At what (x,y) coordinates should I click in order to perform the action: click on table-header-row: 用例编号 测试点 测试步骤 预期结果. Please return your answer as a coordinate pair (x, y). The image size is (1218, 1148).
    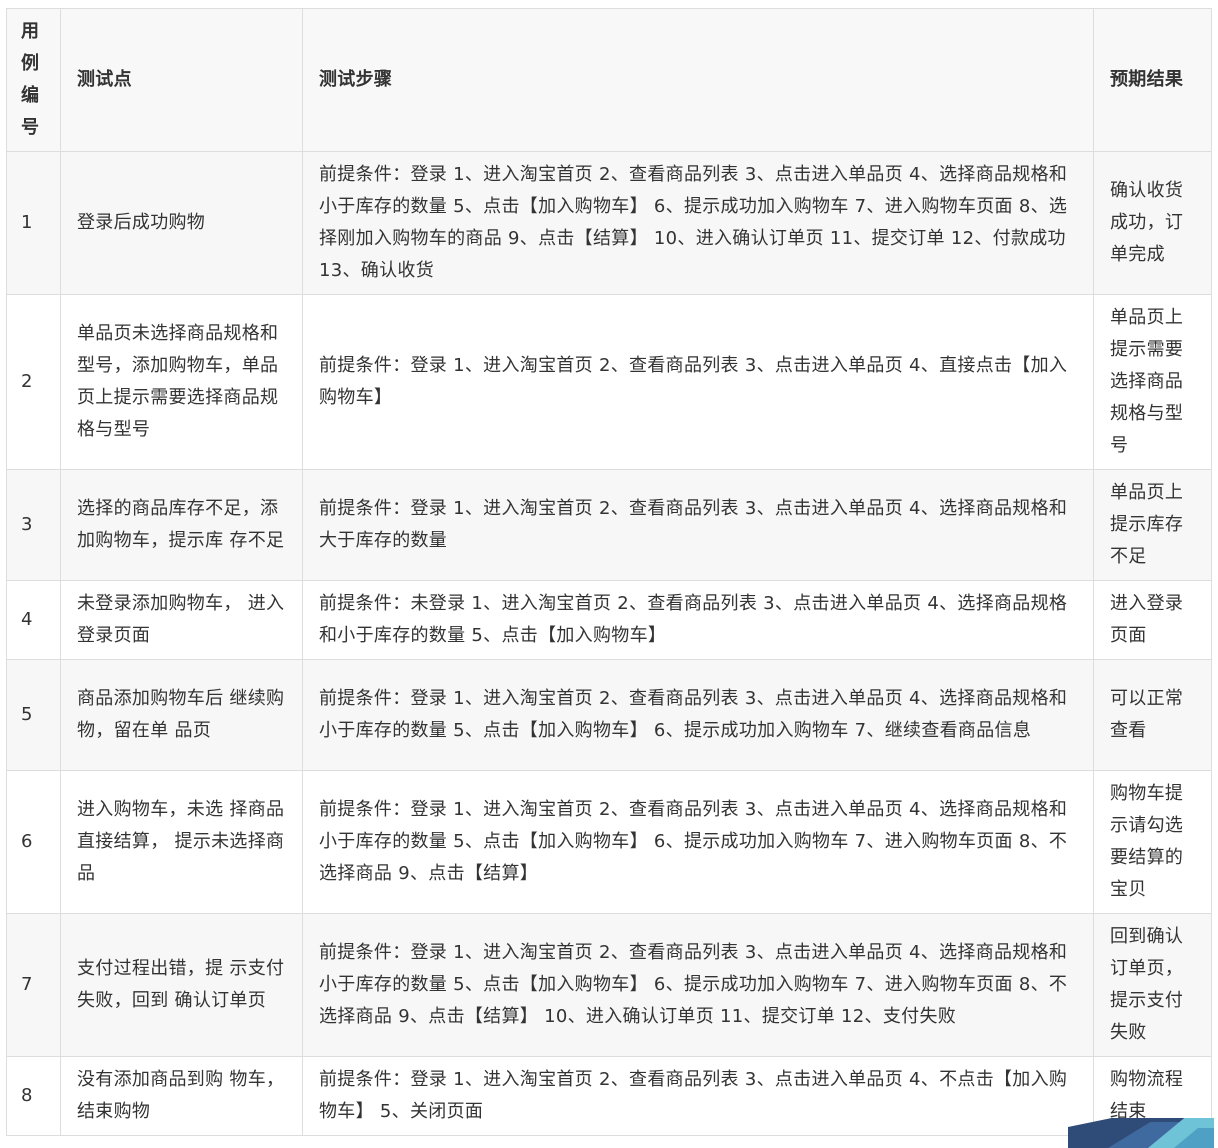
    Looking at the image, I should click on (609, 80).